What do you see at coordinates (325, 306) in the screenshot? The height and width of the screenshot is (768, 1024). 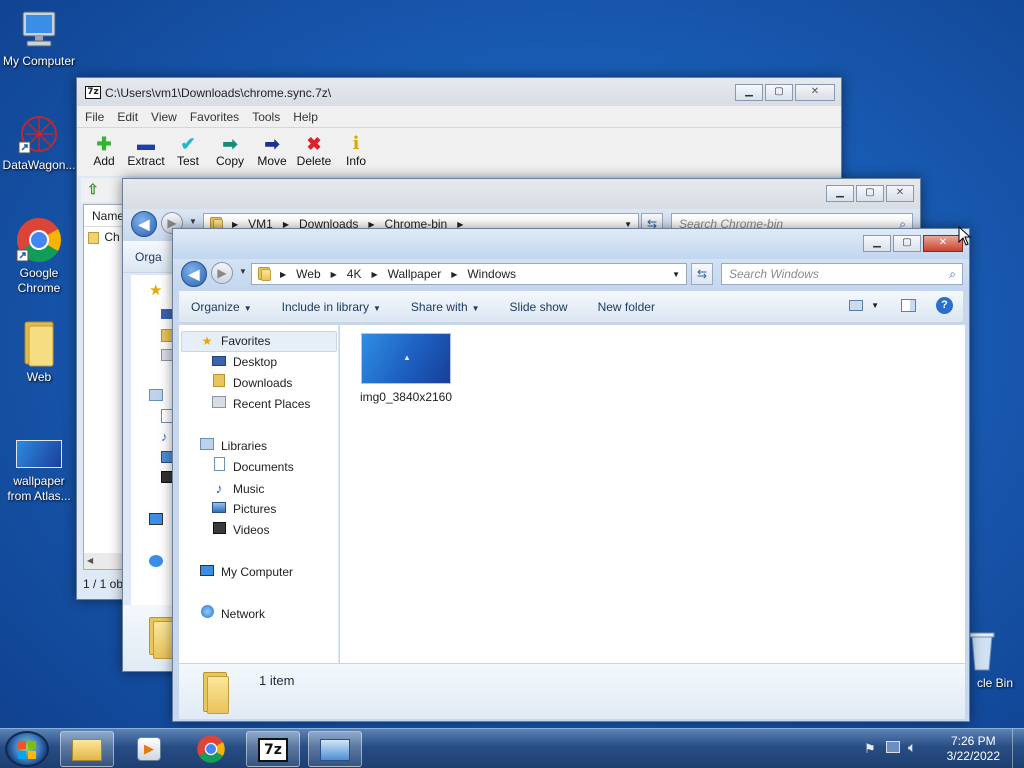 I see `include-in-library-label: Include in library` at bounding box center [325, 306].